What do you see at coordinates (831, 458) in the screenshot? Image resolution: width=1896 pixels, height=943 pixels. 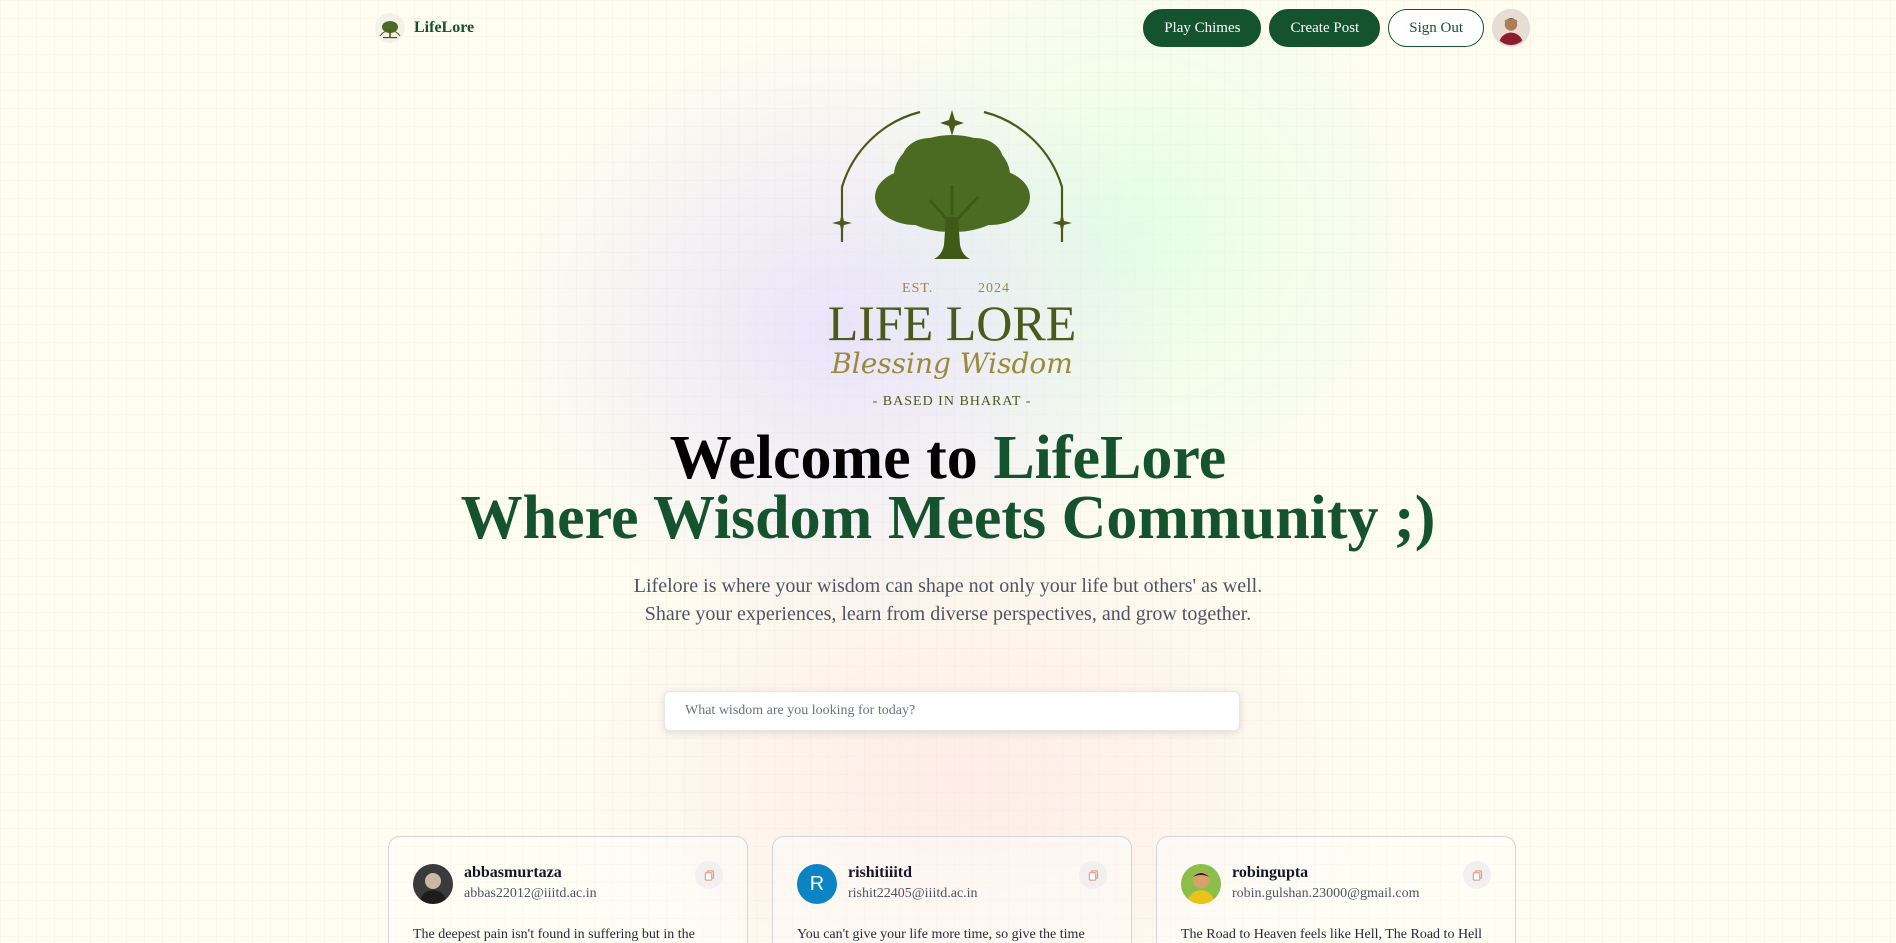 I see `headline-prefix: Welcome to` at bounding box center [831, 458].